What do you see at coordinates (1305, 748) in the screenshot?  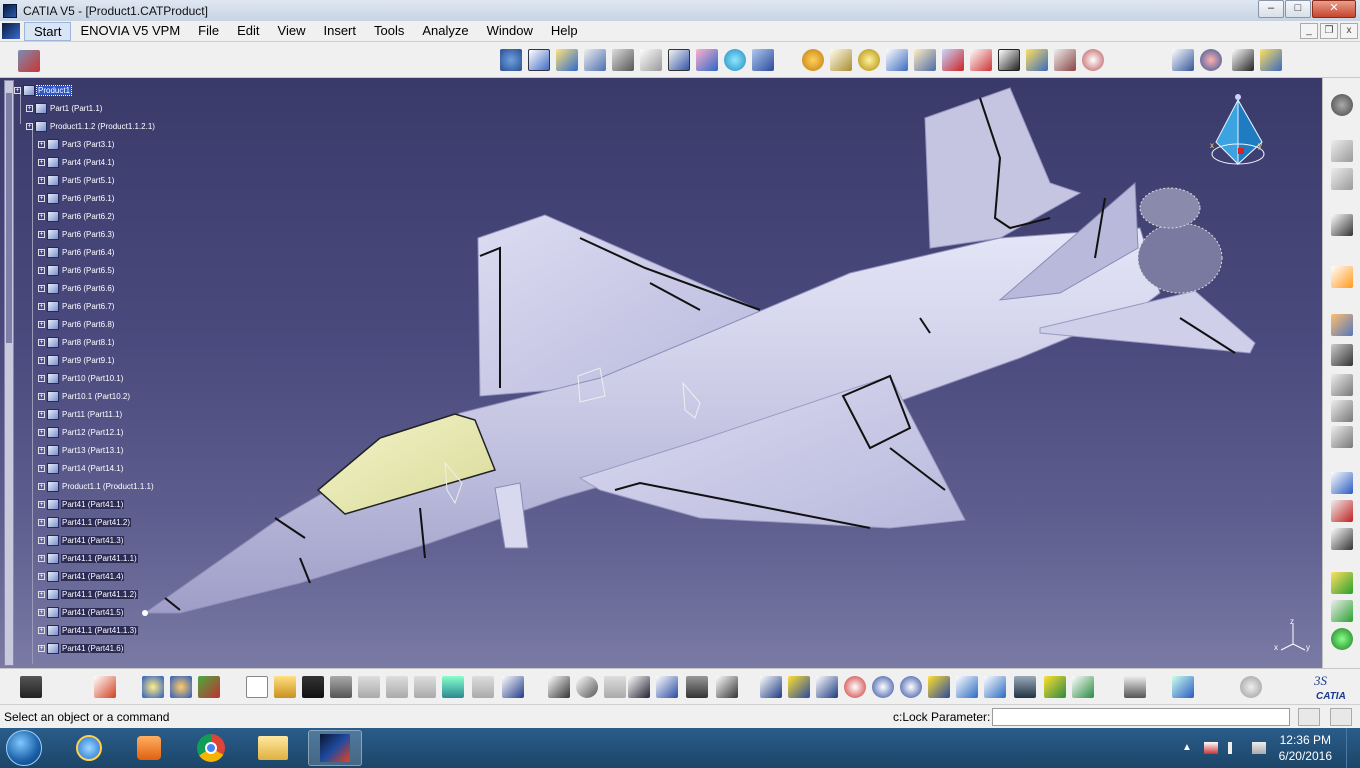 I see `system-clock: 12:36 PM 6/20/2016` at bounding box center [1305, 748].